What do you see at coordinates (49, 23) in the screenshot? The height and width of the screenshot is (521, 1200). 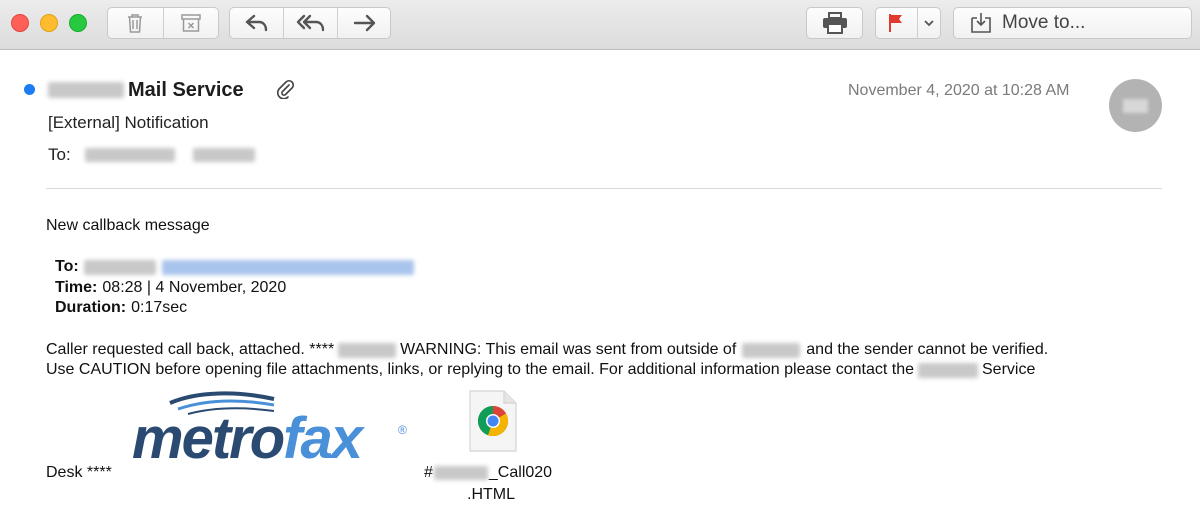 I see `minimize-window-button` at bounding box center [49, 23].